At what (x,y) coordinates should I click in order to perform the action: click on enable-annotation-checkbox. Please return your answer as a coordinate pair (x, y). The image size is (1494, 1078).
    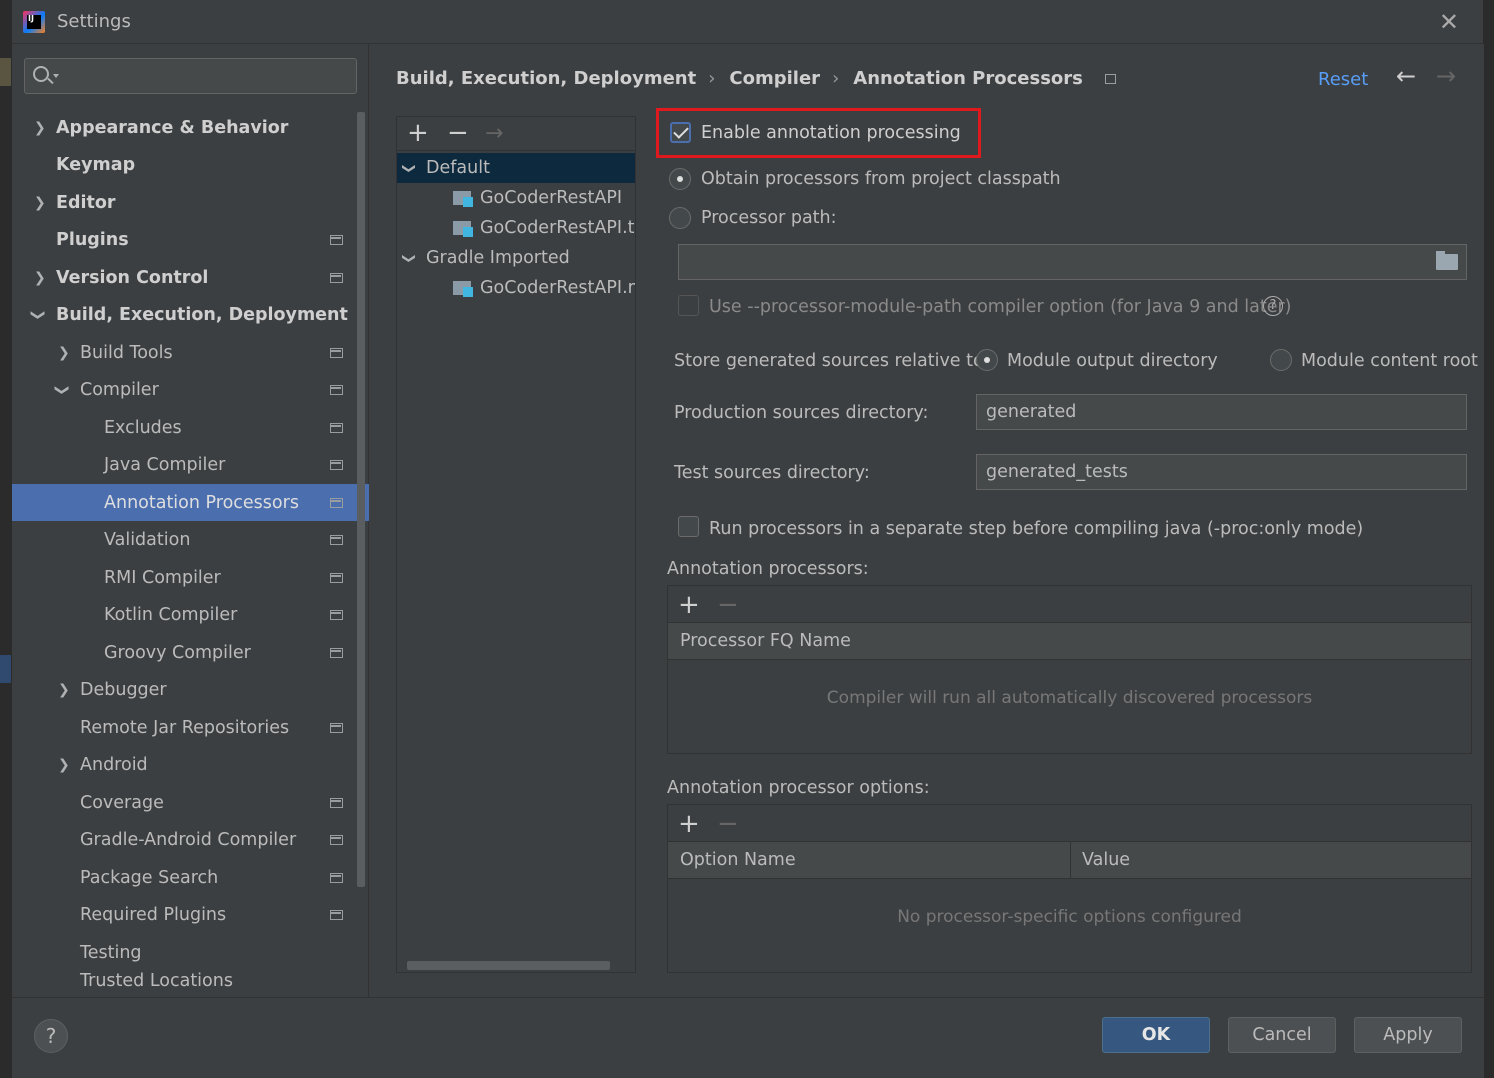
    Looking at the image, I should click on (680, 132).